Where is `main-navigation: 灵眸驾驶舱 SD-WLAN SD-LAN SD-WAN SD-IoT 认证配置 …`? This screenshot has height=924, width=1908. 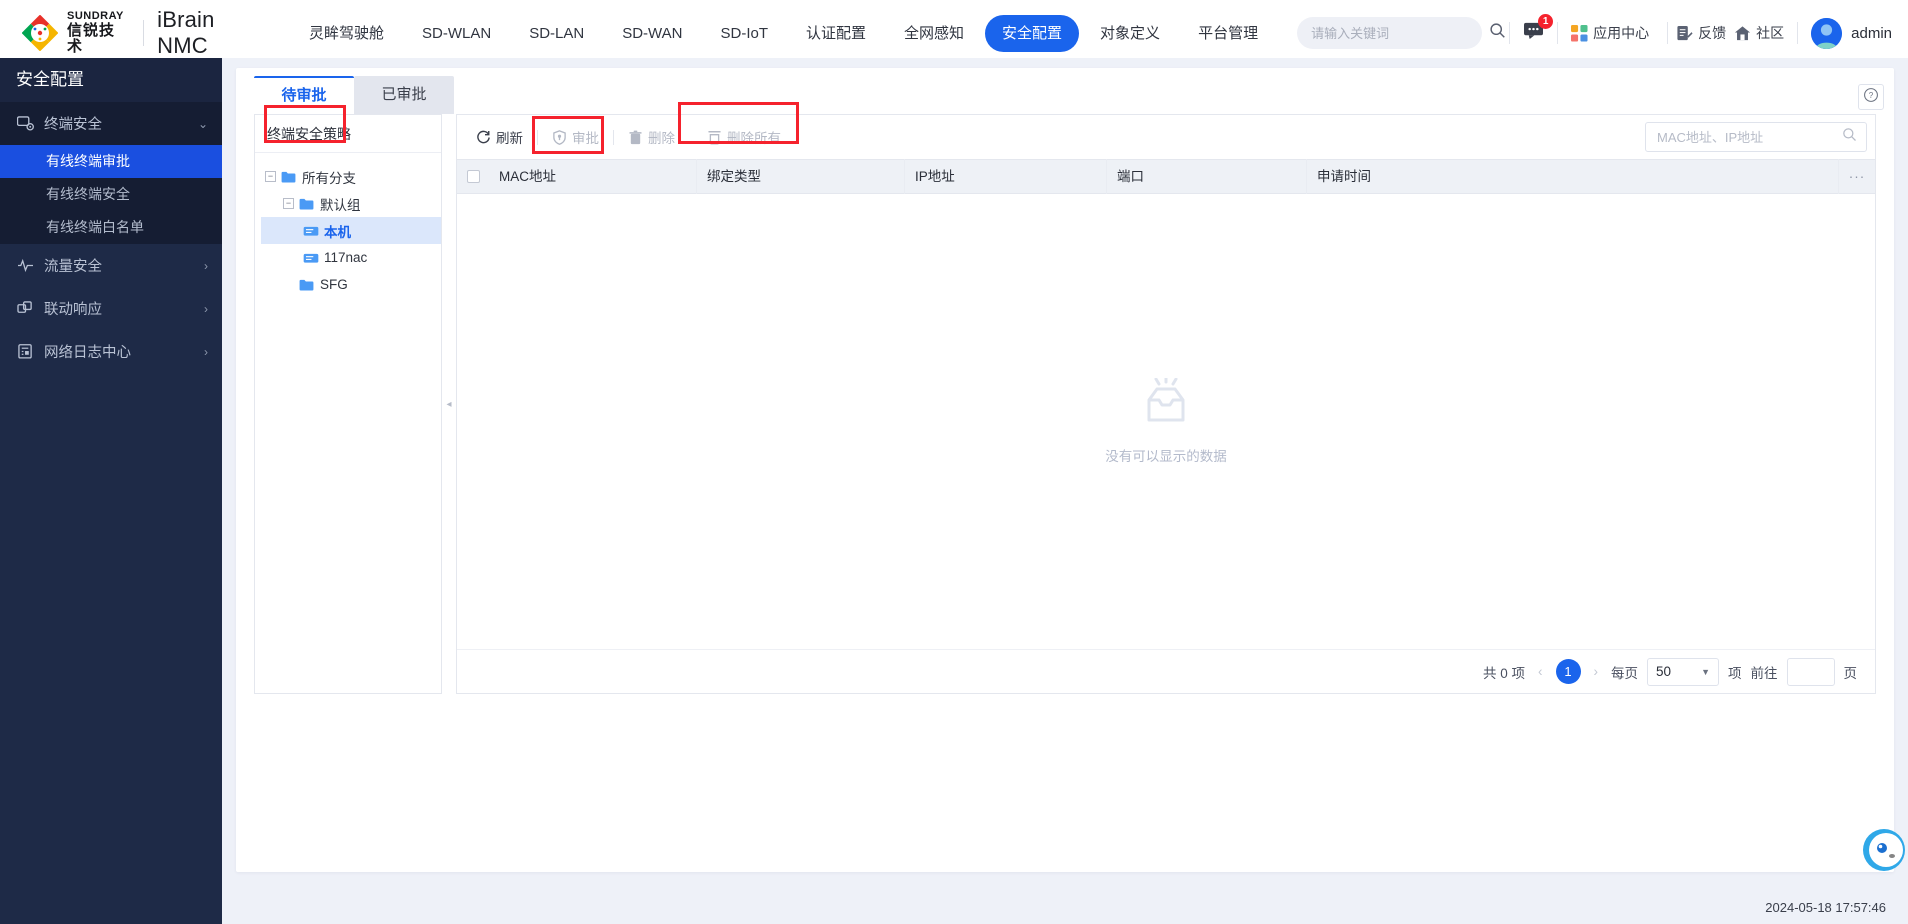 main-navigation: 灵眸驾驶舱 SD-WLAN SD-LAN SD-WAN SD-IoT 认证配置 … is located at coordinates (785, 33).